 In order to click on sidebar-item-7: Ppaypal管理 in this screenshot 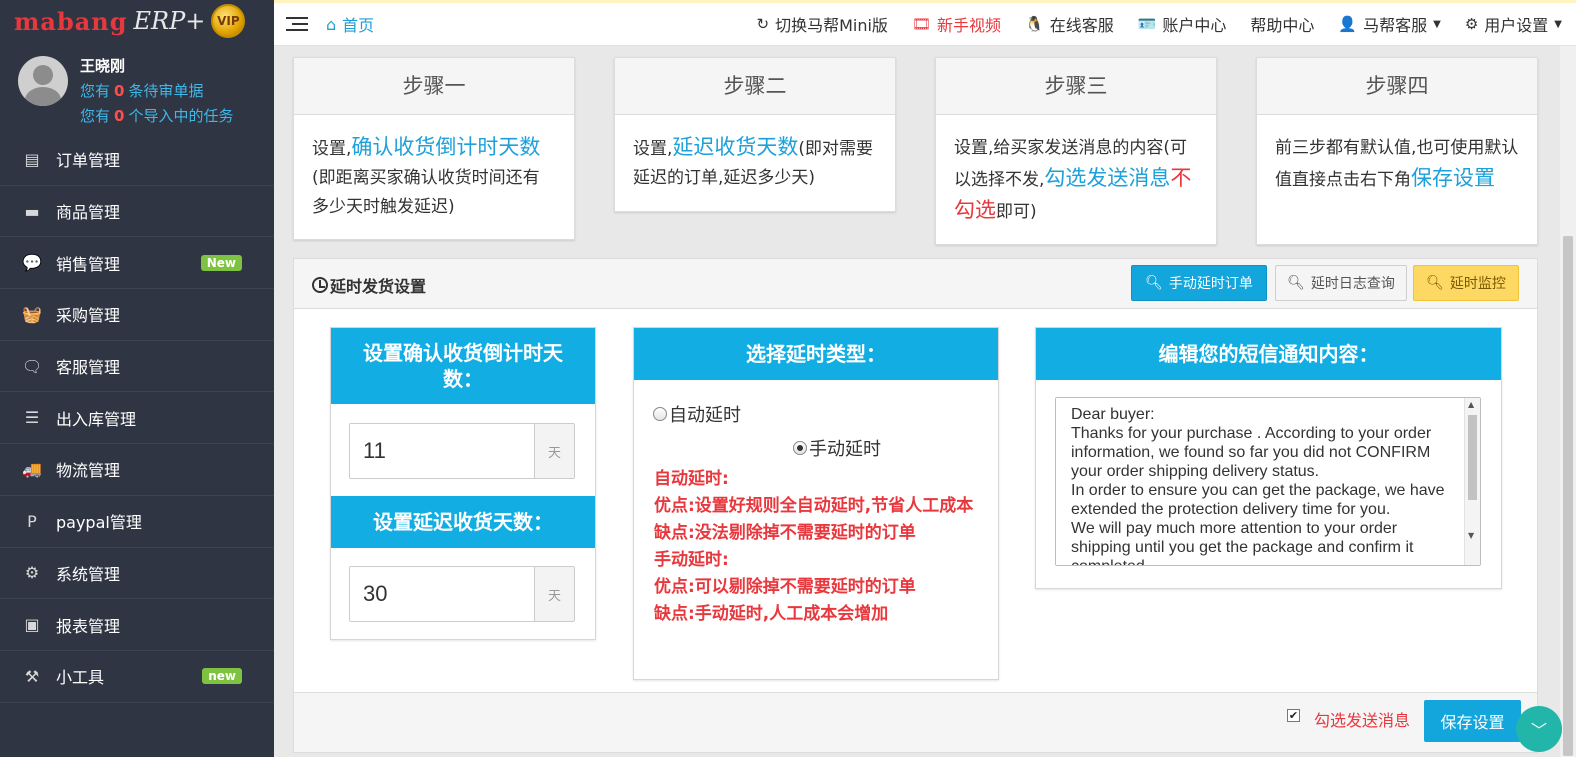, I will do `click(137, 522)`.